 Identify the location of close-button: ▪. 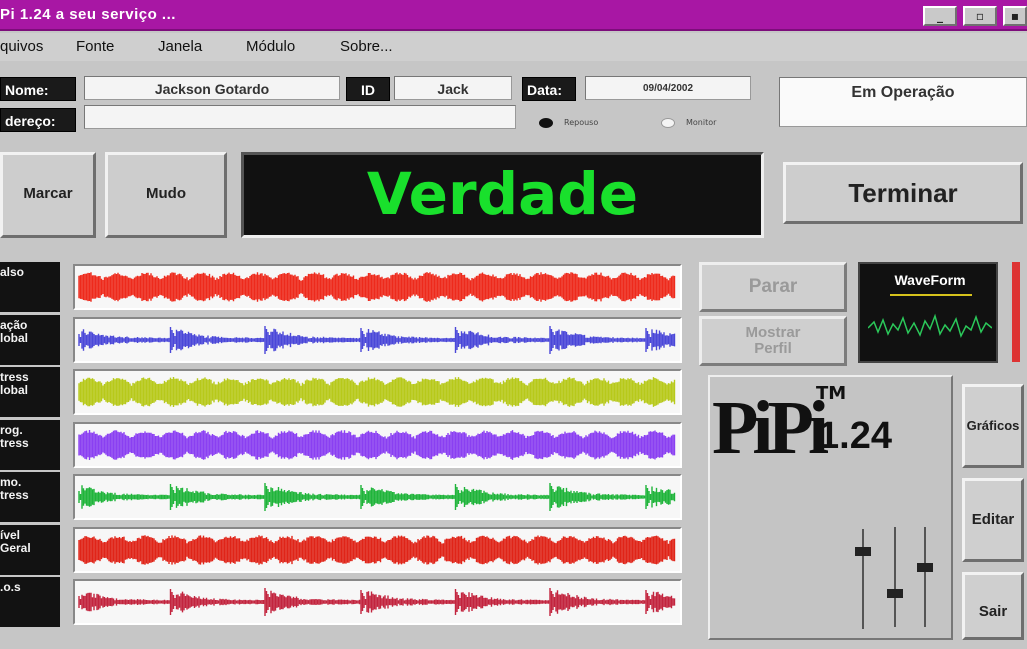
(1015, 16).